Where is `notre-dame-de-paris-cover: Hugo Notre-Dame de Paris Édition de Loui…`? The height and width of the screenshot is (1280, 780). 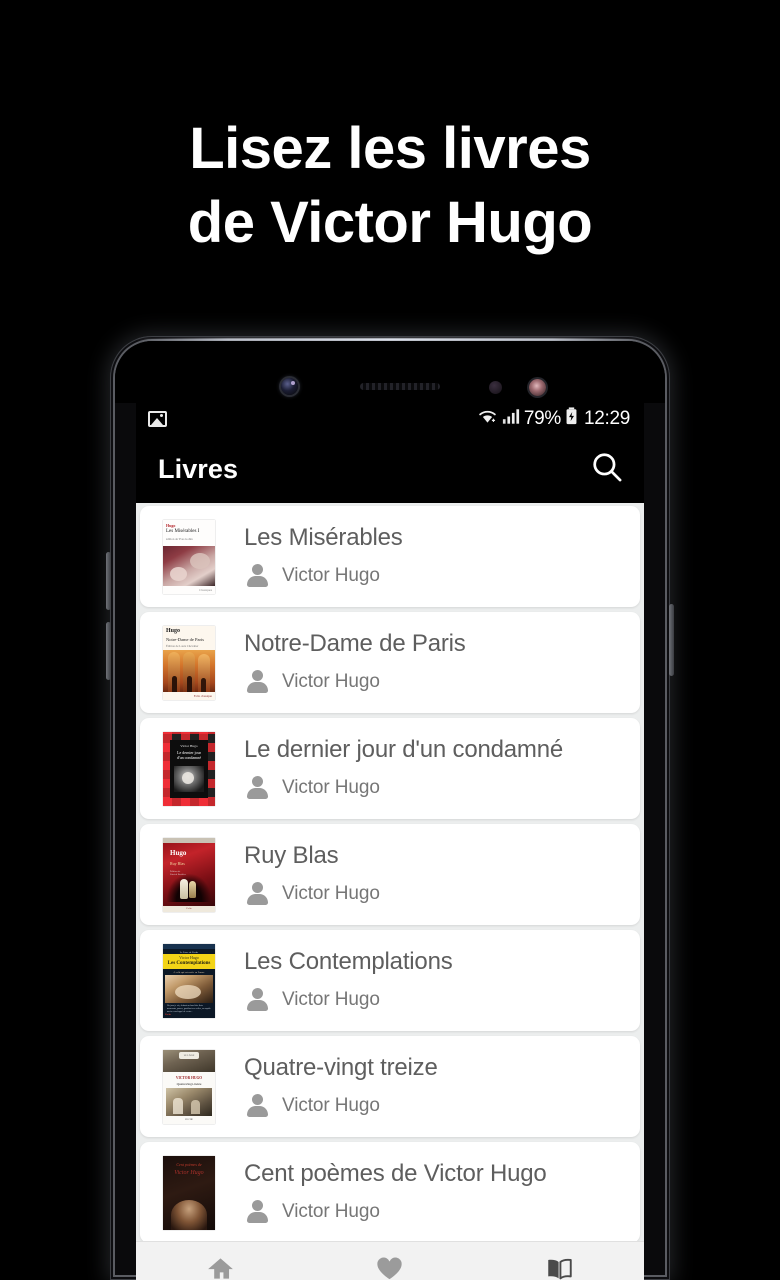 notre-dame-de-paris-cover: Hugo Notre-Dame de Paris Édition de Loui… is located at coordinates (189, 662).